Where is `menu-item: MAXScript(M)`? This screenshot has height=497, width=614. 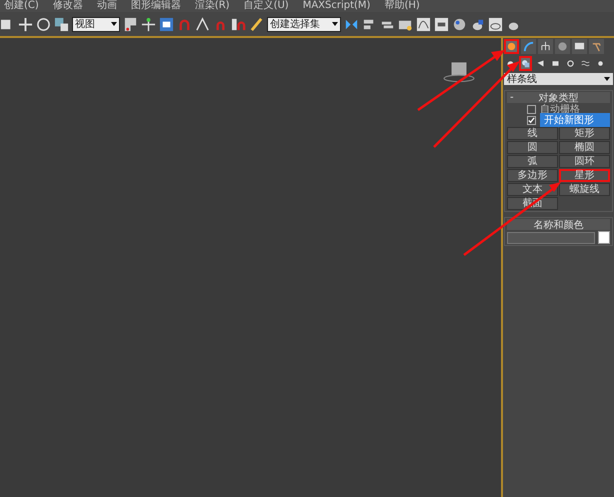 menu-item: MAXScript(M) is located at coordinates (336, 6).